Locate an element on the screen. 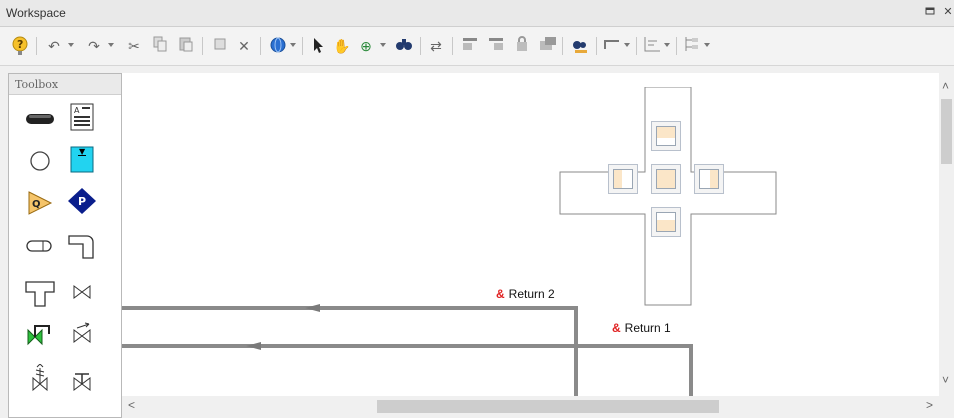  pipe-tool-icon is located at coordinates (40, 119).